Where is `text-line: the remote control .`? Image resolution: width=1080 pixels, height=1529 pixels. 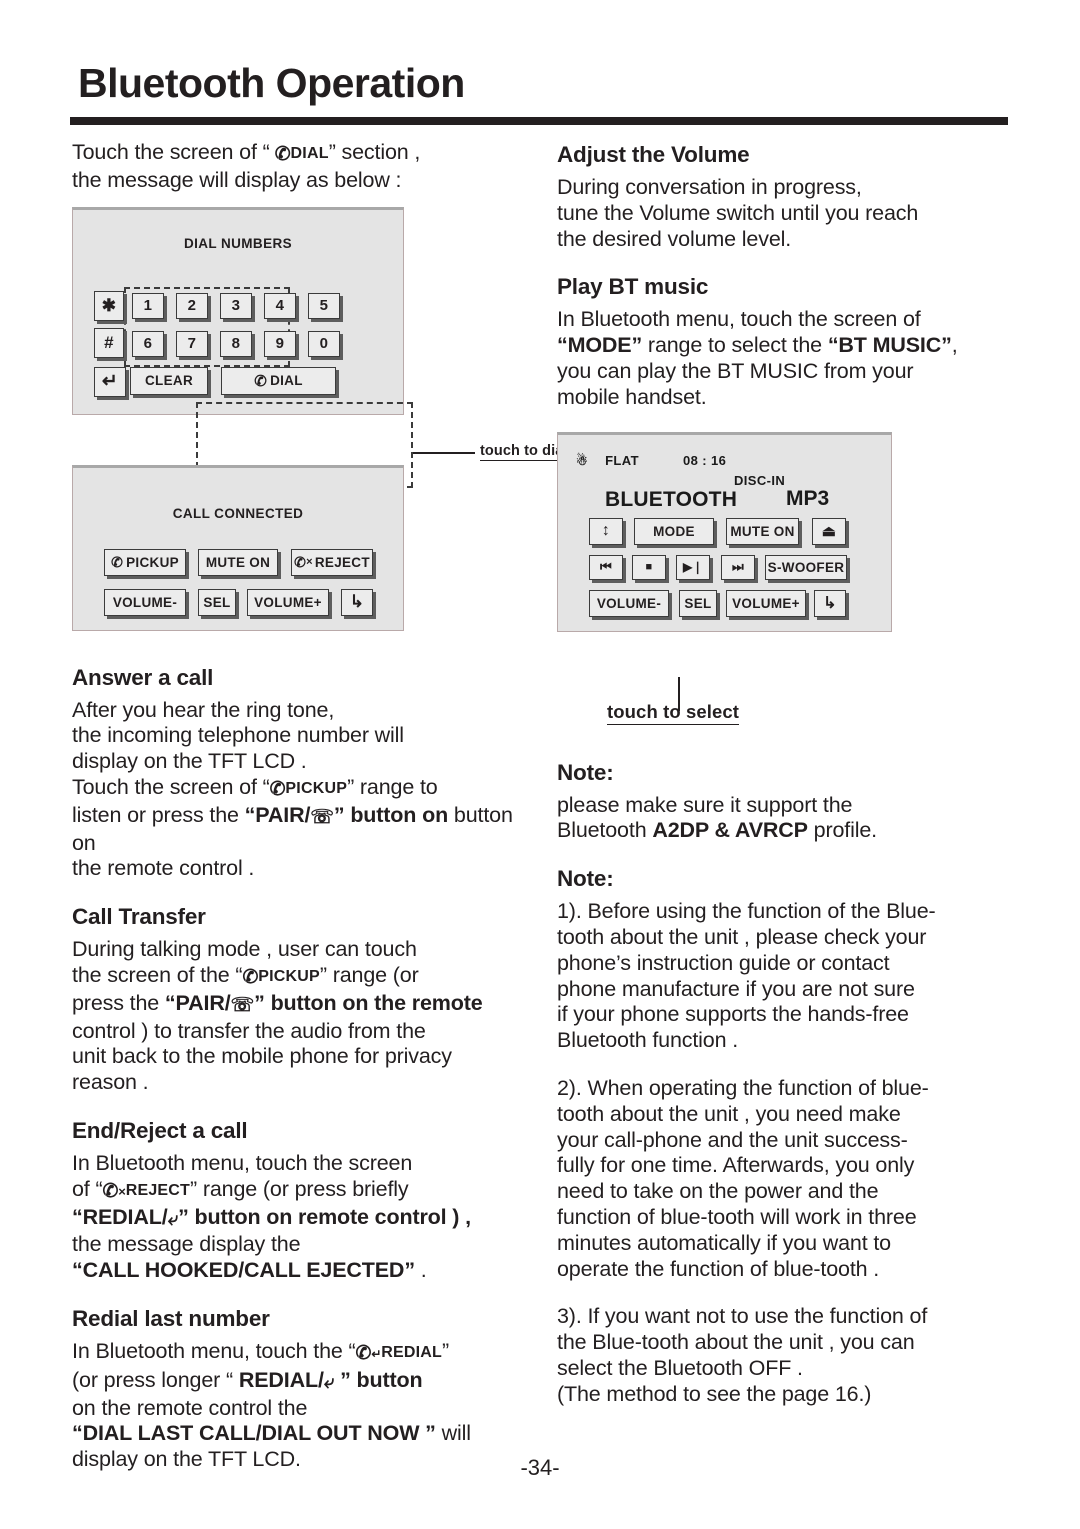
text-line: the remote control . is located at coordinates (163, 868).